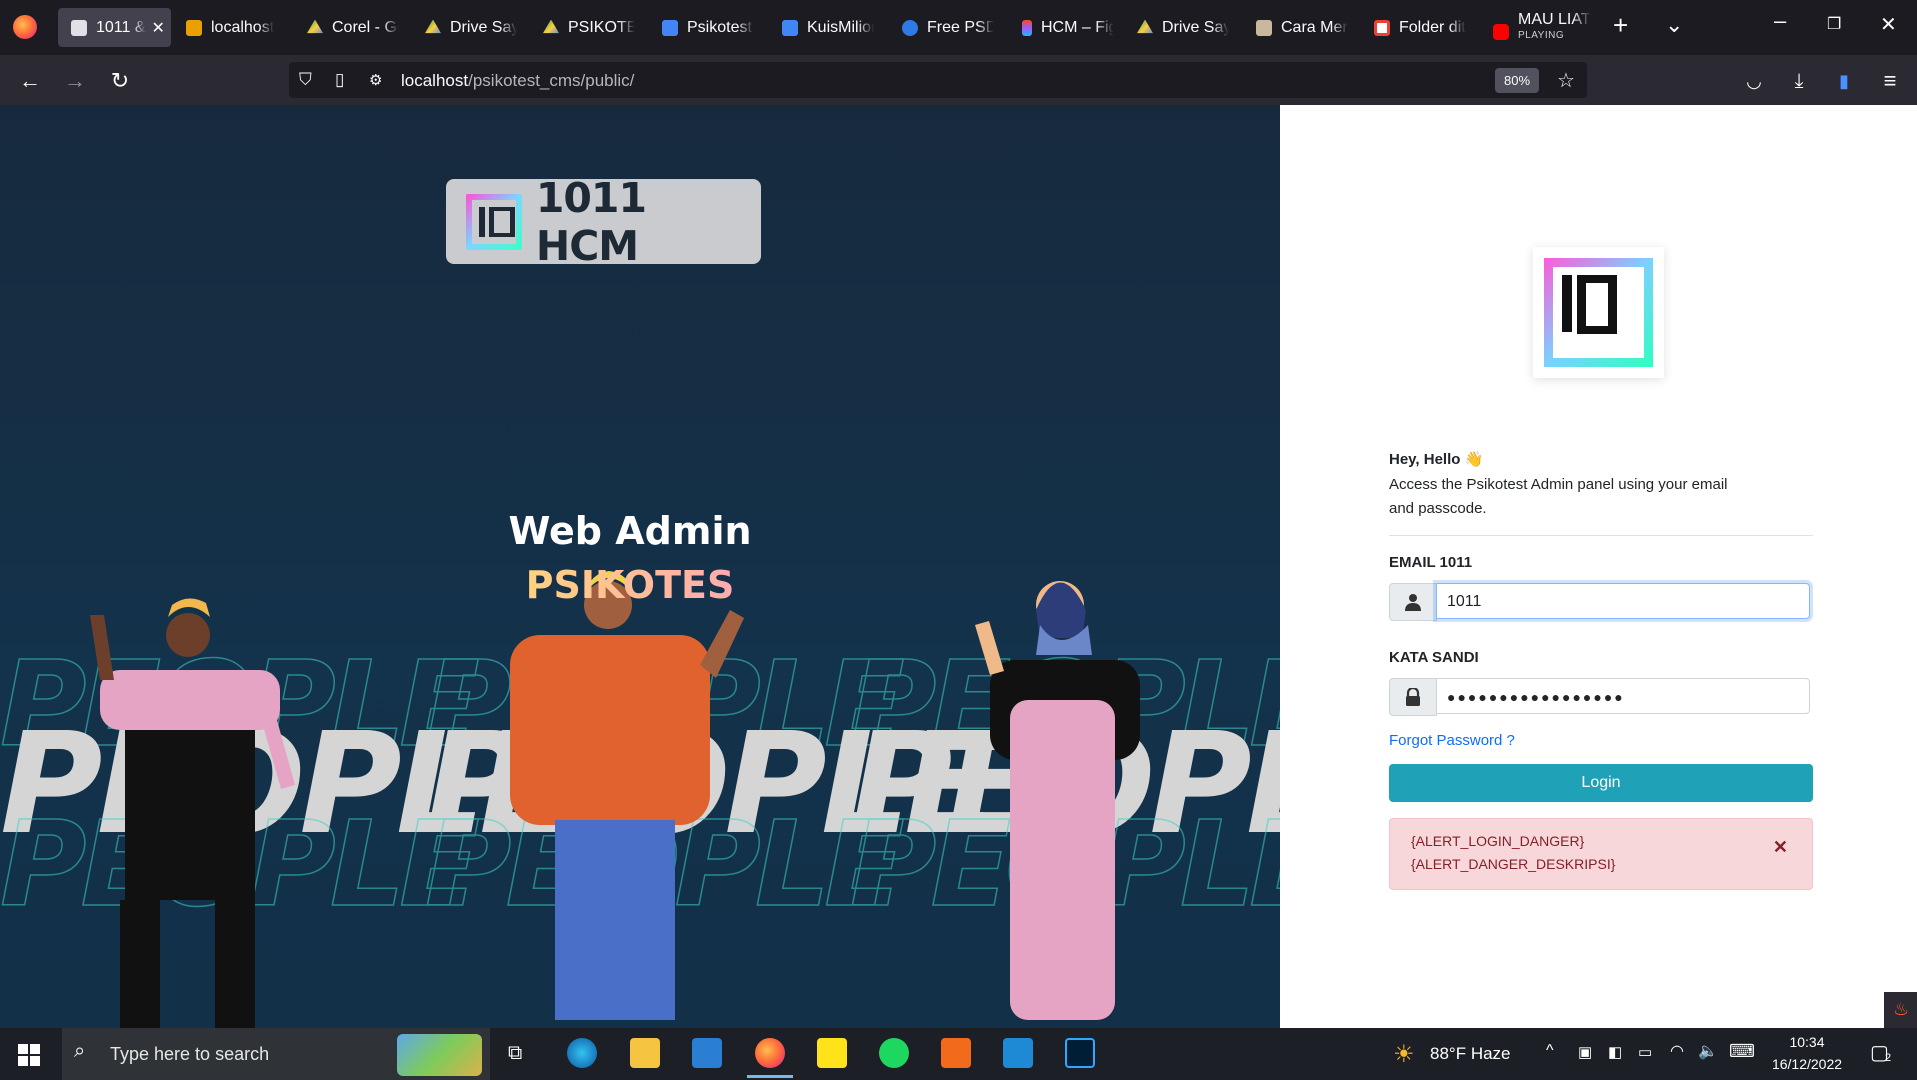 The width and height of the screenshot is (1917, 1080). Describe the element at coordinates (630, 585) in the screenshot. I see `hero-subtitle: PSIKOTES` at that location.